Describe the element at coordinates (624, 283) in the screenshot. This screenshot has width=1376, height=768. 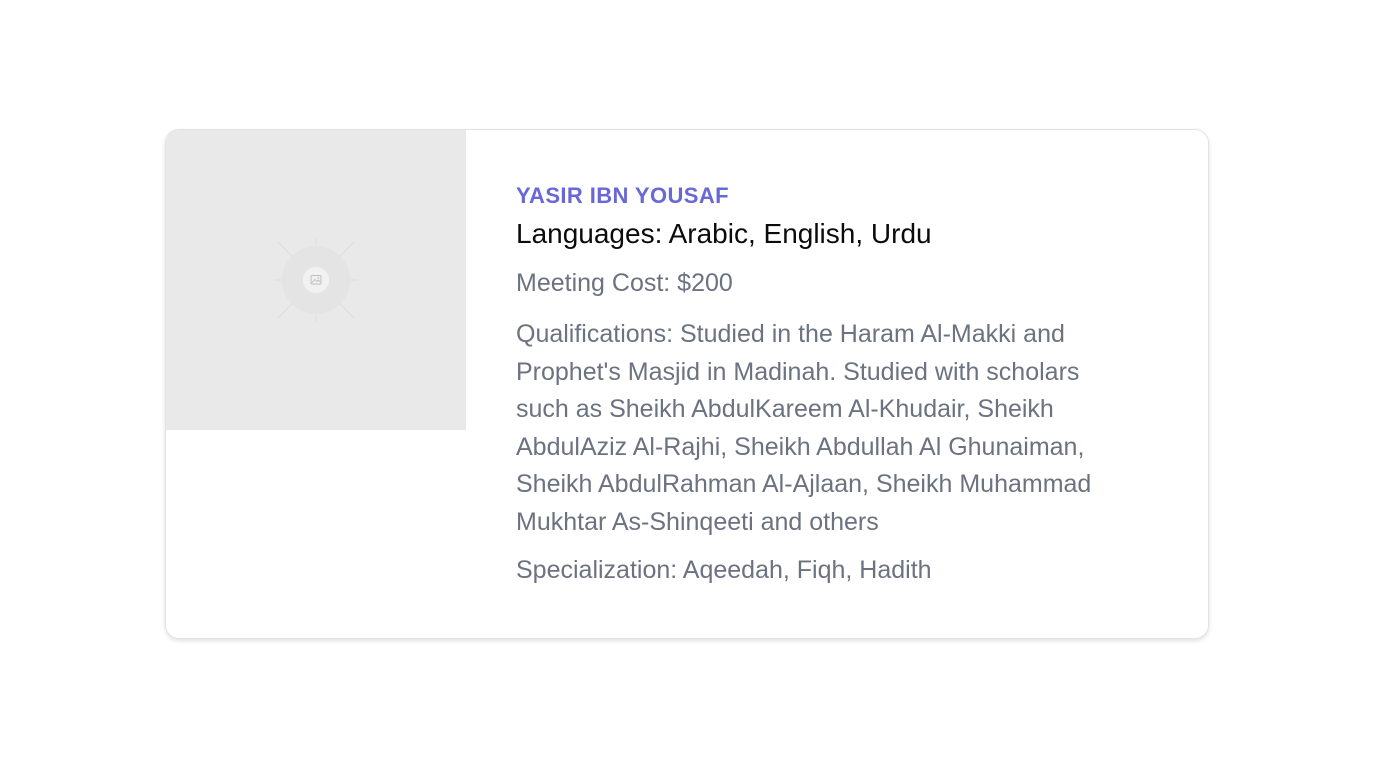
I see `meeting-cost: Meeting Cost: $200` at that location.